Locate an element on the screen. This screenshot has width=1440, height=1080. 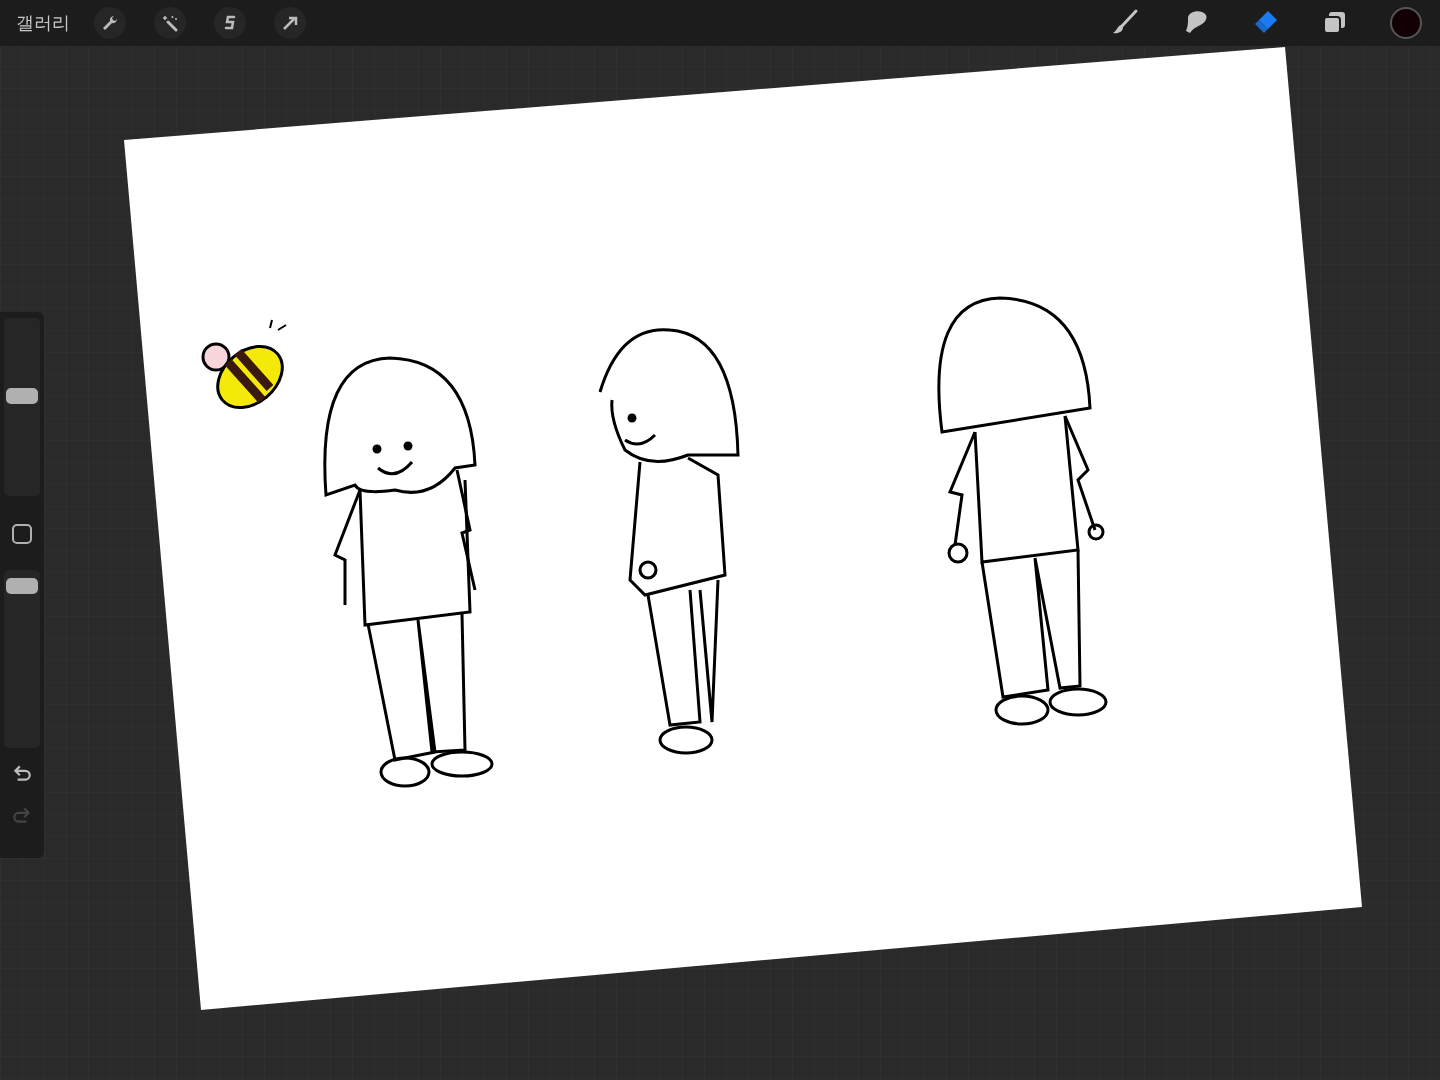
wand-button is located at coordinates (170, 23).